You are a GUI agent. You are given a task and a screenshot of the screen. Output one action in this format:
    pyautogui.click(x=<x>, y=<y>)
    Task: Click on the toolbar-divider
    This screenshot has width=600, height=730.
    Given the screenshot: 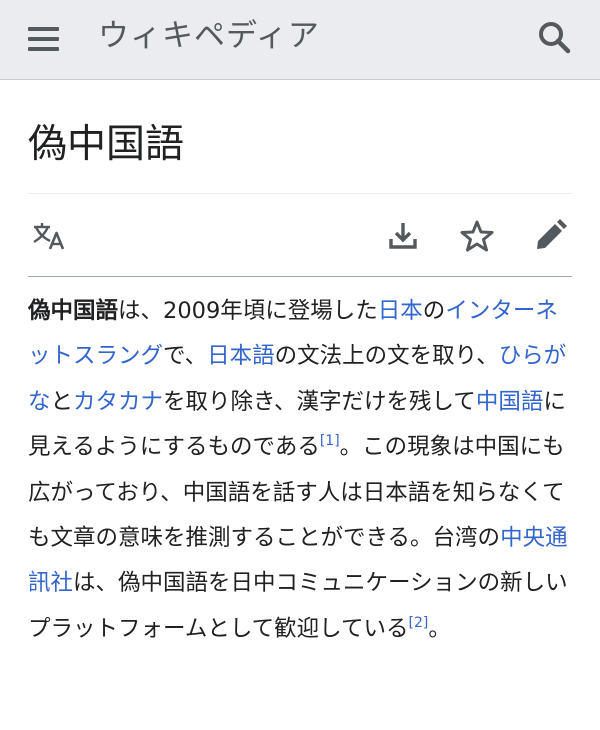 What is the action you would take?
    pyautogui.click(x=300, y=276)
    